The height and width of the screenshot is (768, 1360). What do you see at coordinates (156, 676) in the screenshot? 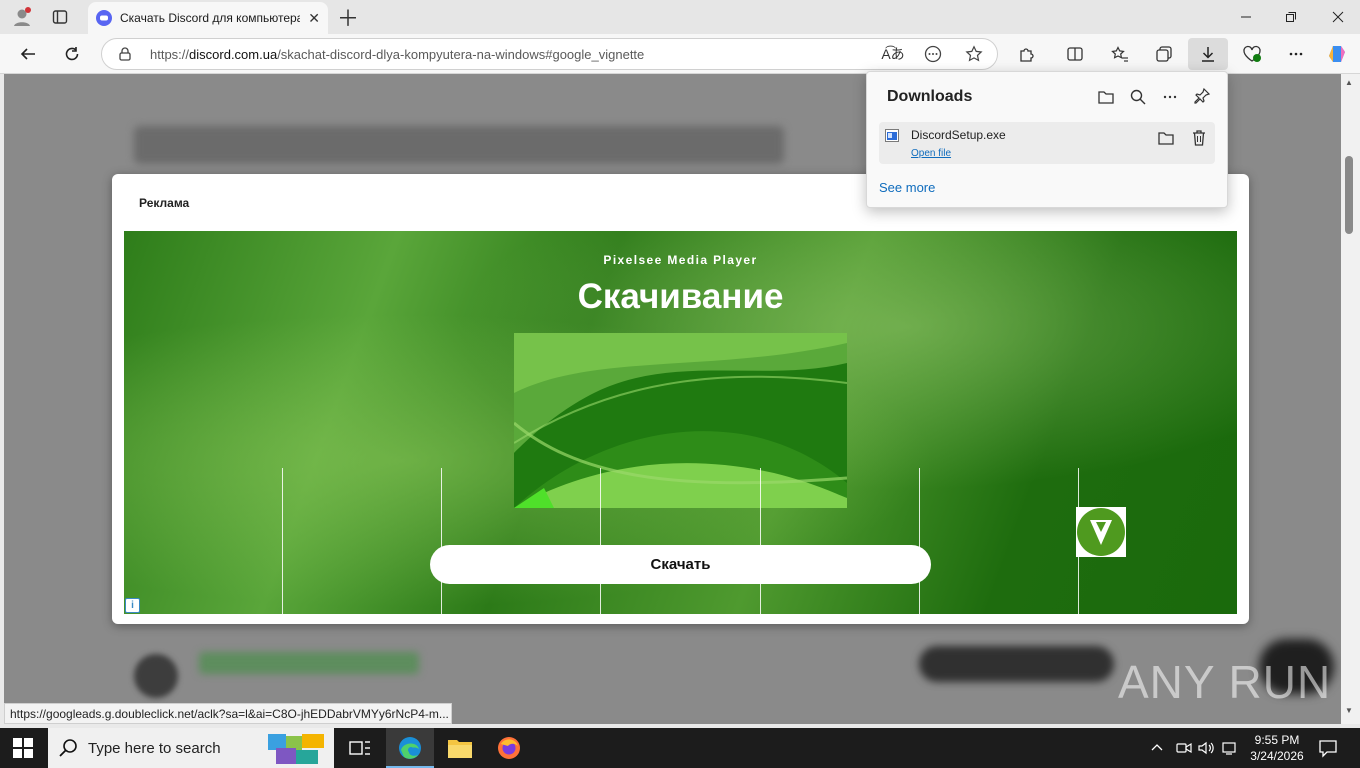
I see `blurred-avatar` at bounding box center [156, 676].